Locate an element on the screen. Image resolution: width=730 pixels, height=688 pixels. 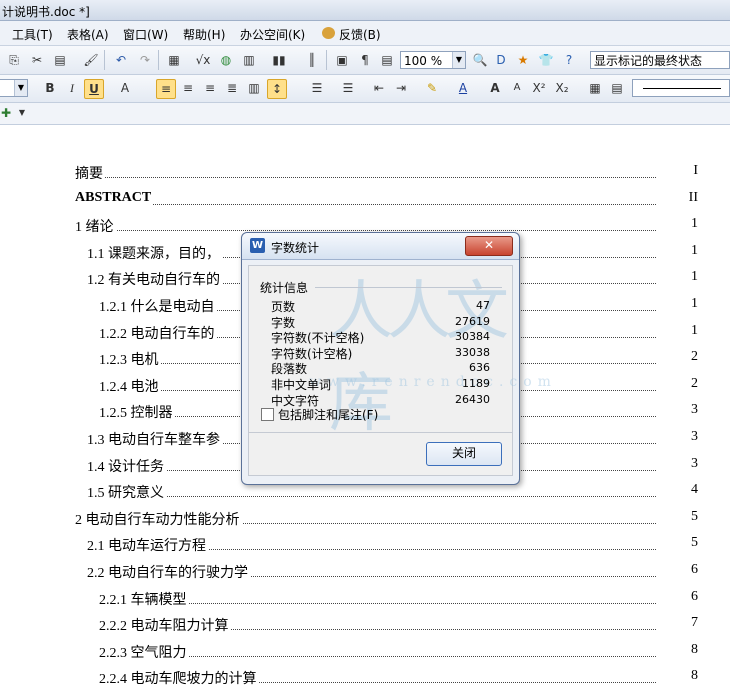
formula-icon: √x is located at coordinates (203, 60).